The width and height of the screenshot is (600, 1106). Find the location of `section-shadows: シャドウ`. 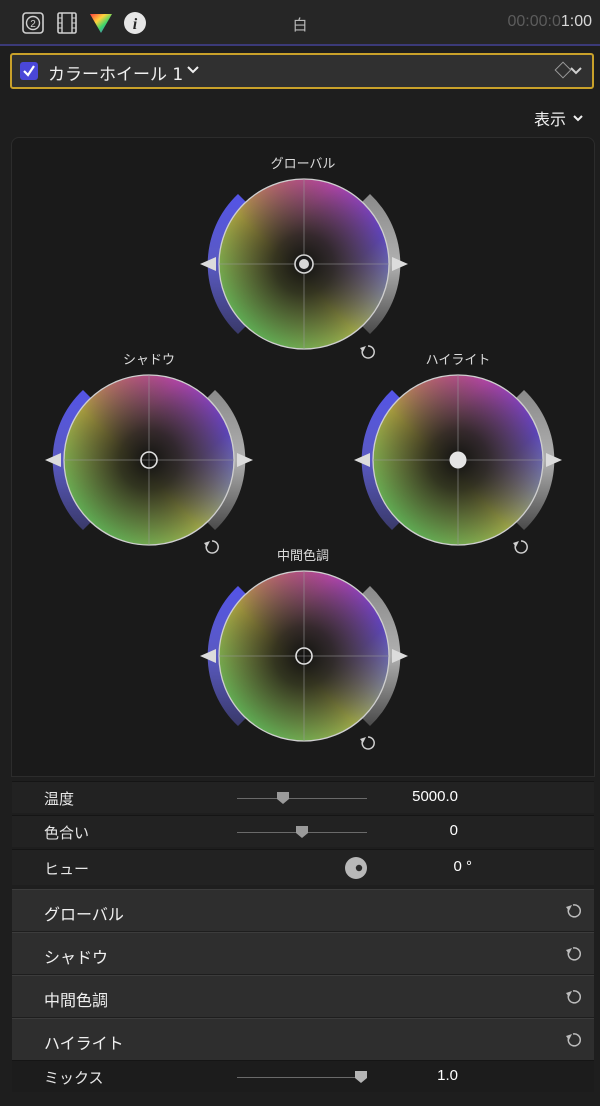

section-shadows: シャドウ is located at coordinates (303, 953).